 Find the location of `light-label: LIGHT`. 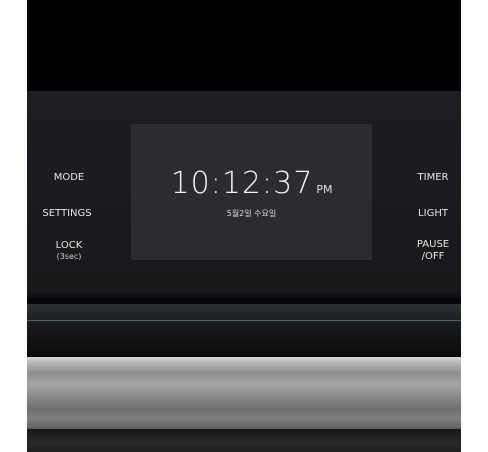

light-label: LIGHT is located at coordinates (433, 213).